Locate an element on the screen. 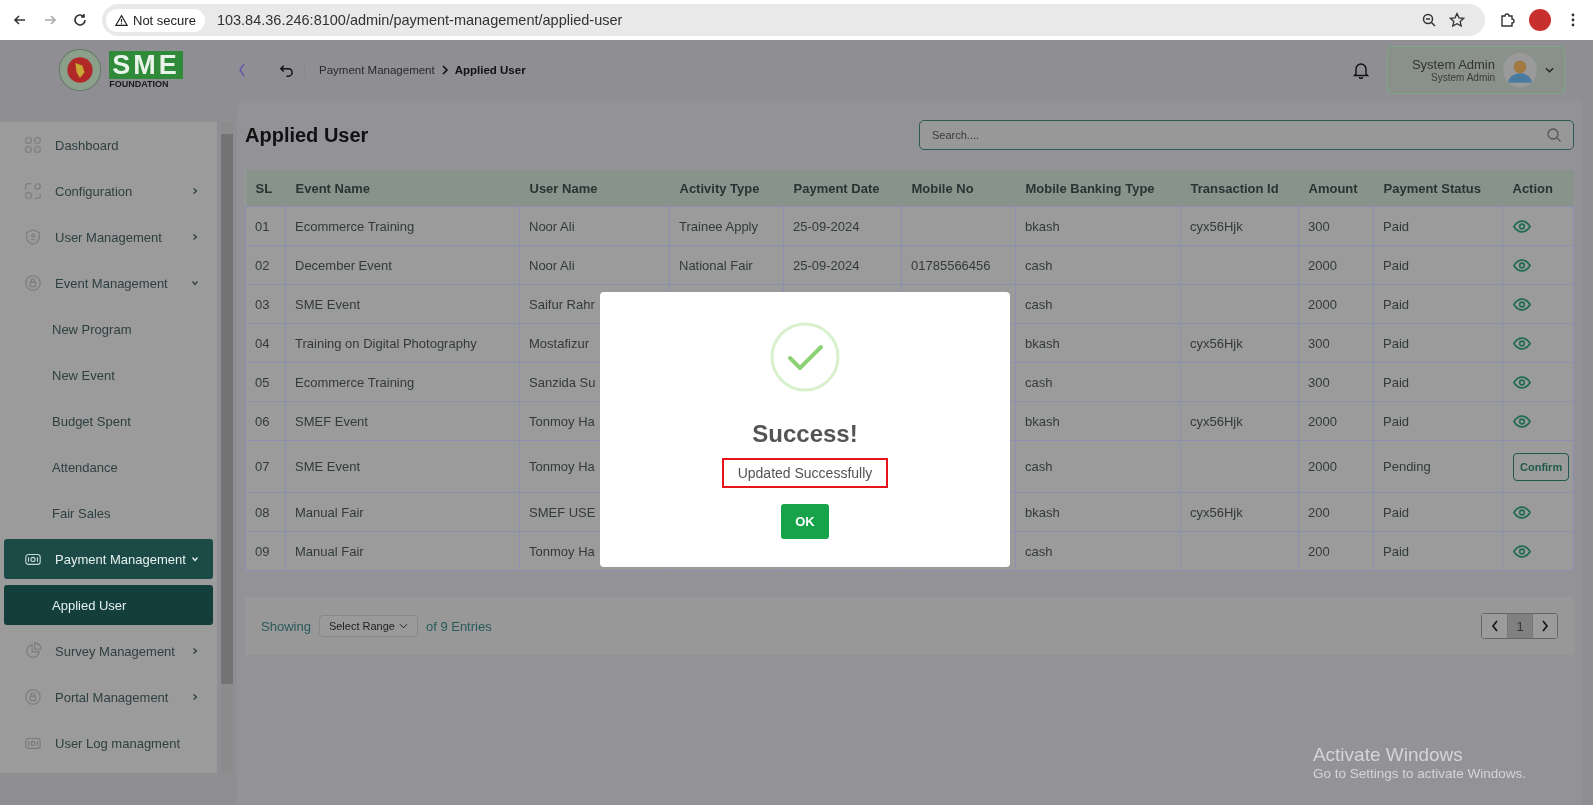  sidebar-subitem: Fair Sales is located at coordinates (108, 513).